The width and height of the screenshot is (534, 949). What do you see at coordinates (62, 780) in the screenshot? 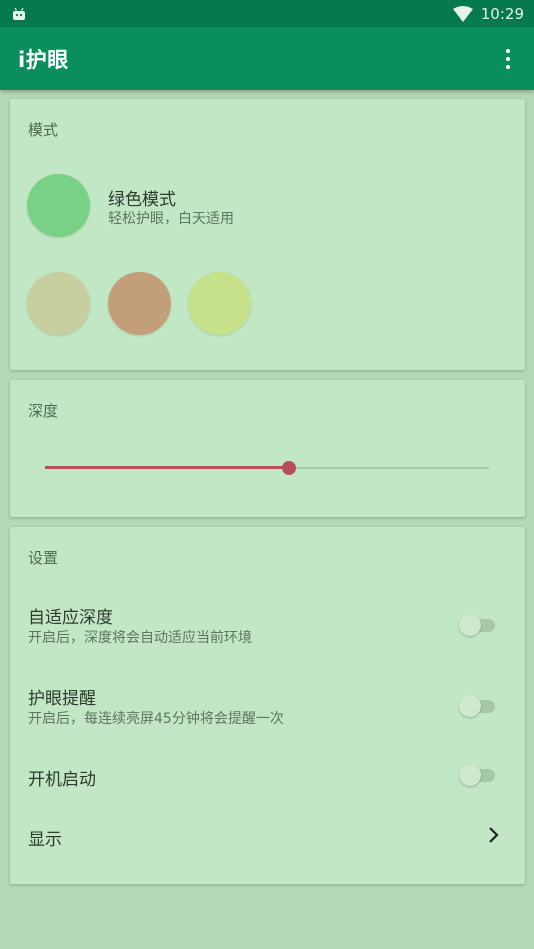
I see `setting-label: 开机启动` at bounding box center [62, 780].